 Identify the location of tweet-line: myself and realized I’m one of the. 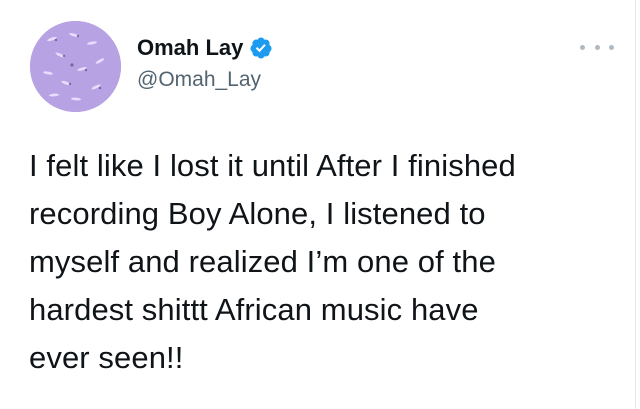
(262, 261).